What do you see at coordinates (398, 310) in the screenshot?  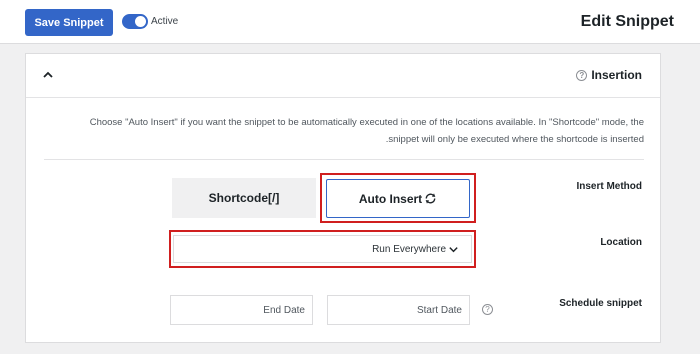 I see `start-date-input` at bounding box center [398, 310].